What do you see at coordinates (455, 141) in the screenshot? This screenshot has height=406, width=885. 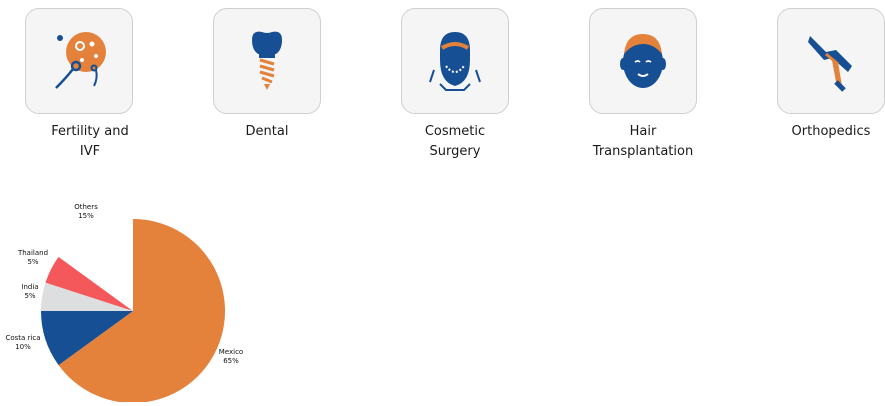 I see `card-label-cosmetic: Cosmetic Surgery` at bounding box center [455, 141].